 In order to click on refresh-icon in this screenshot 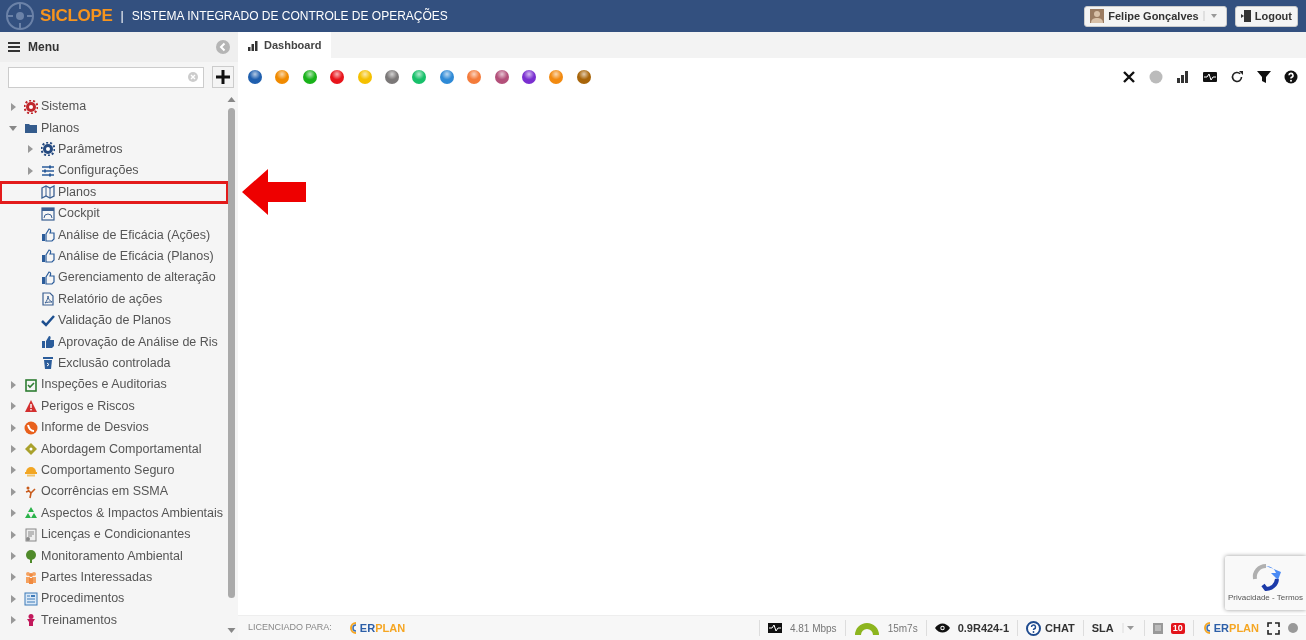, I will do `click(1237, 77)`.